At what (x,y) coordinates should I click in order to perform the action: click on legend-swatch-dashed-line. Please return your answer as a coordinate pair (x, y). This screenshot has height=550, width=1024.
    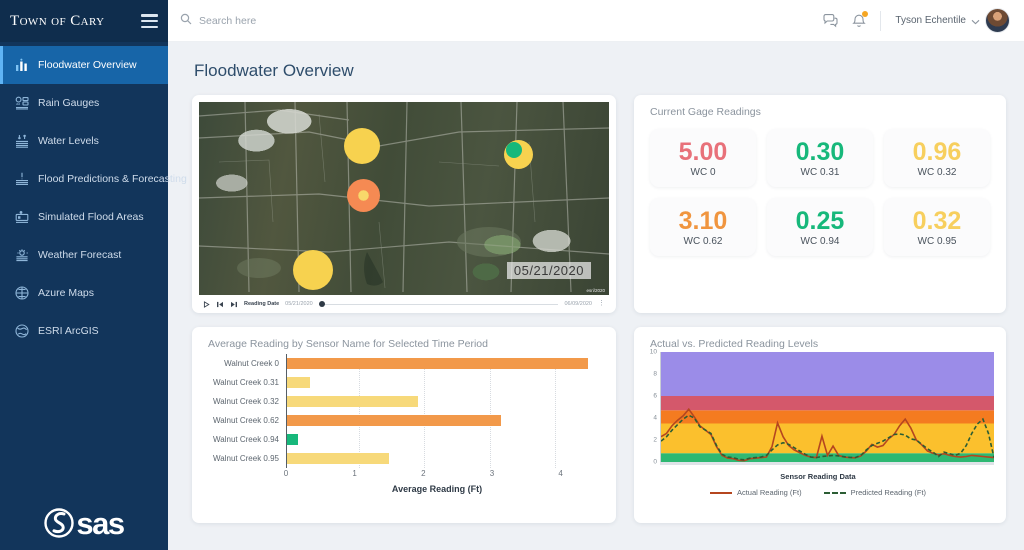
    Looking at the image, I should click on (834, 492).